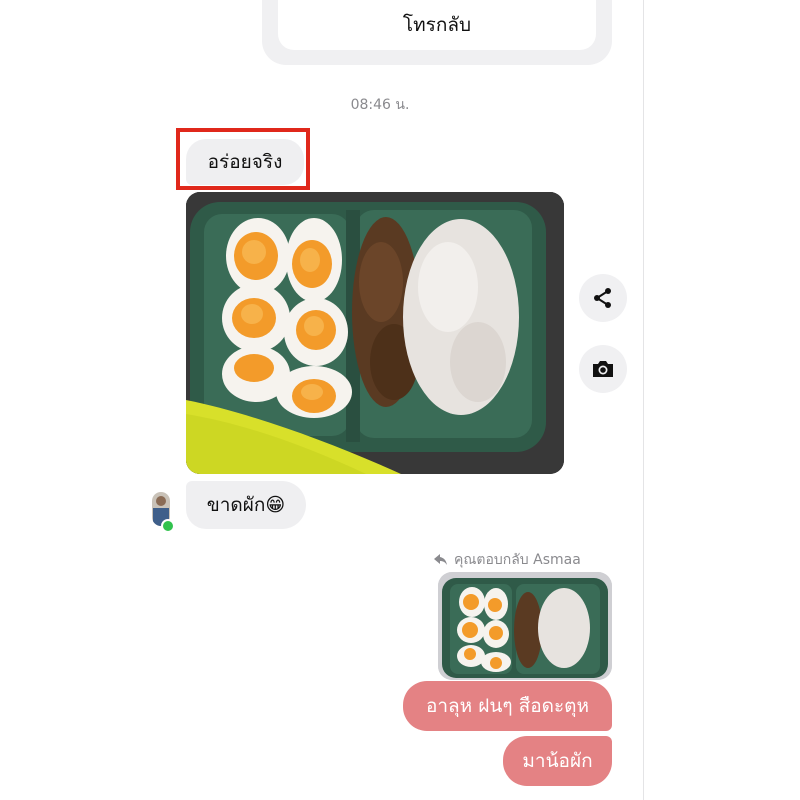 The width and height of the screenshot is (800, 800). Describe the element at coordinates (161, 501) in the screenshot. I see `avatar-head` at that location.